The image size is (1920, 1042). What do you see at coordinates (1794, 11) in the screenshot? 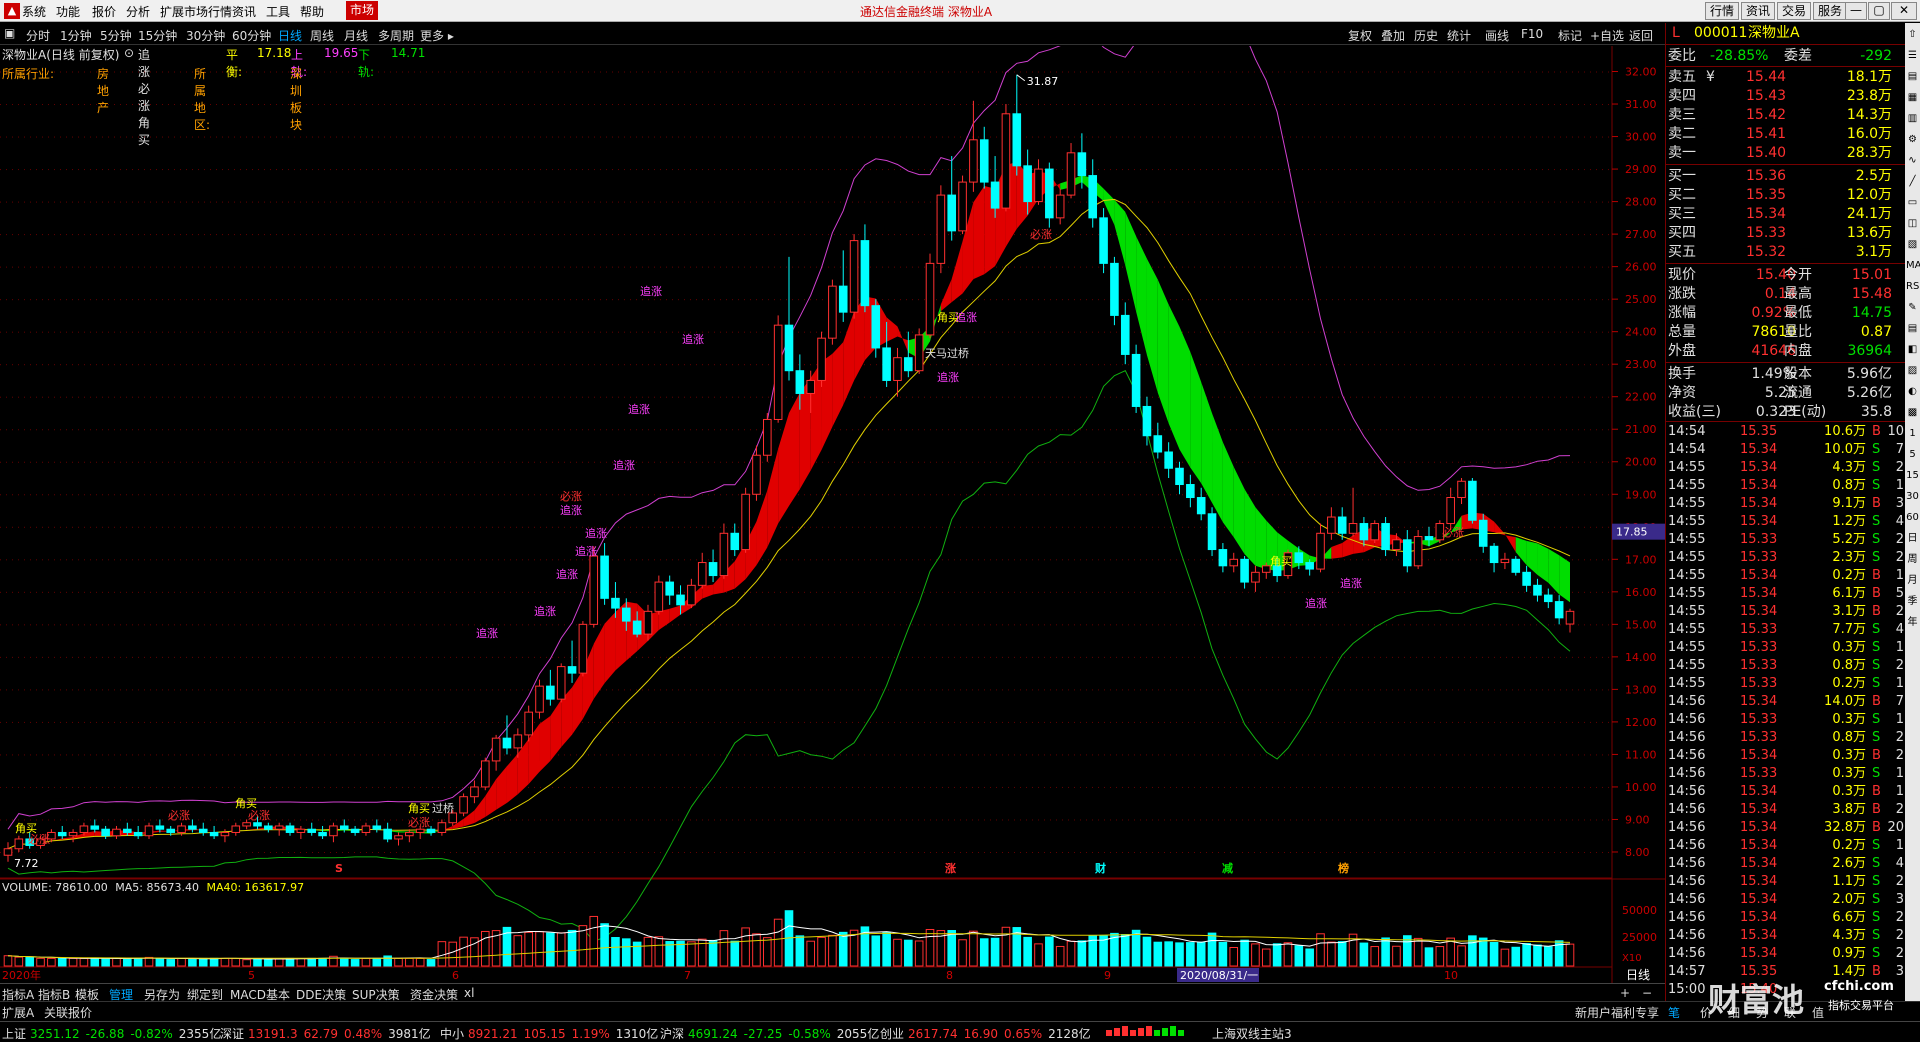
I see `top-button-2: 交易` at bounding box center [1794, 11].